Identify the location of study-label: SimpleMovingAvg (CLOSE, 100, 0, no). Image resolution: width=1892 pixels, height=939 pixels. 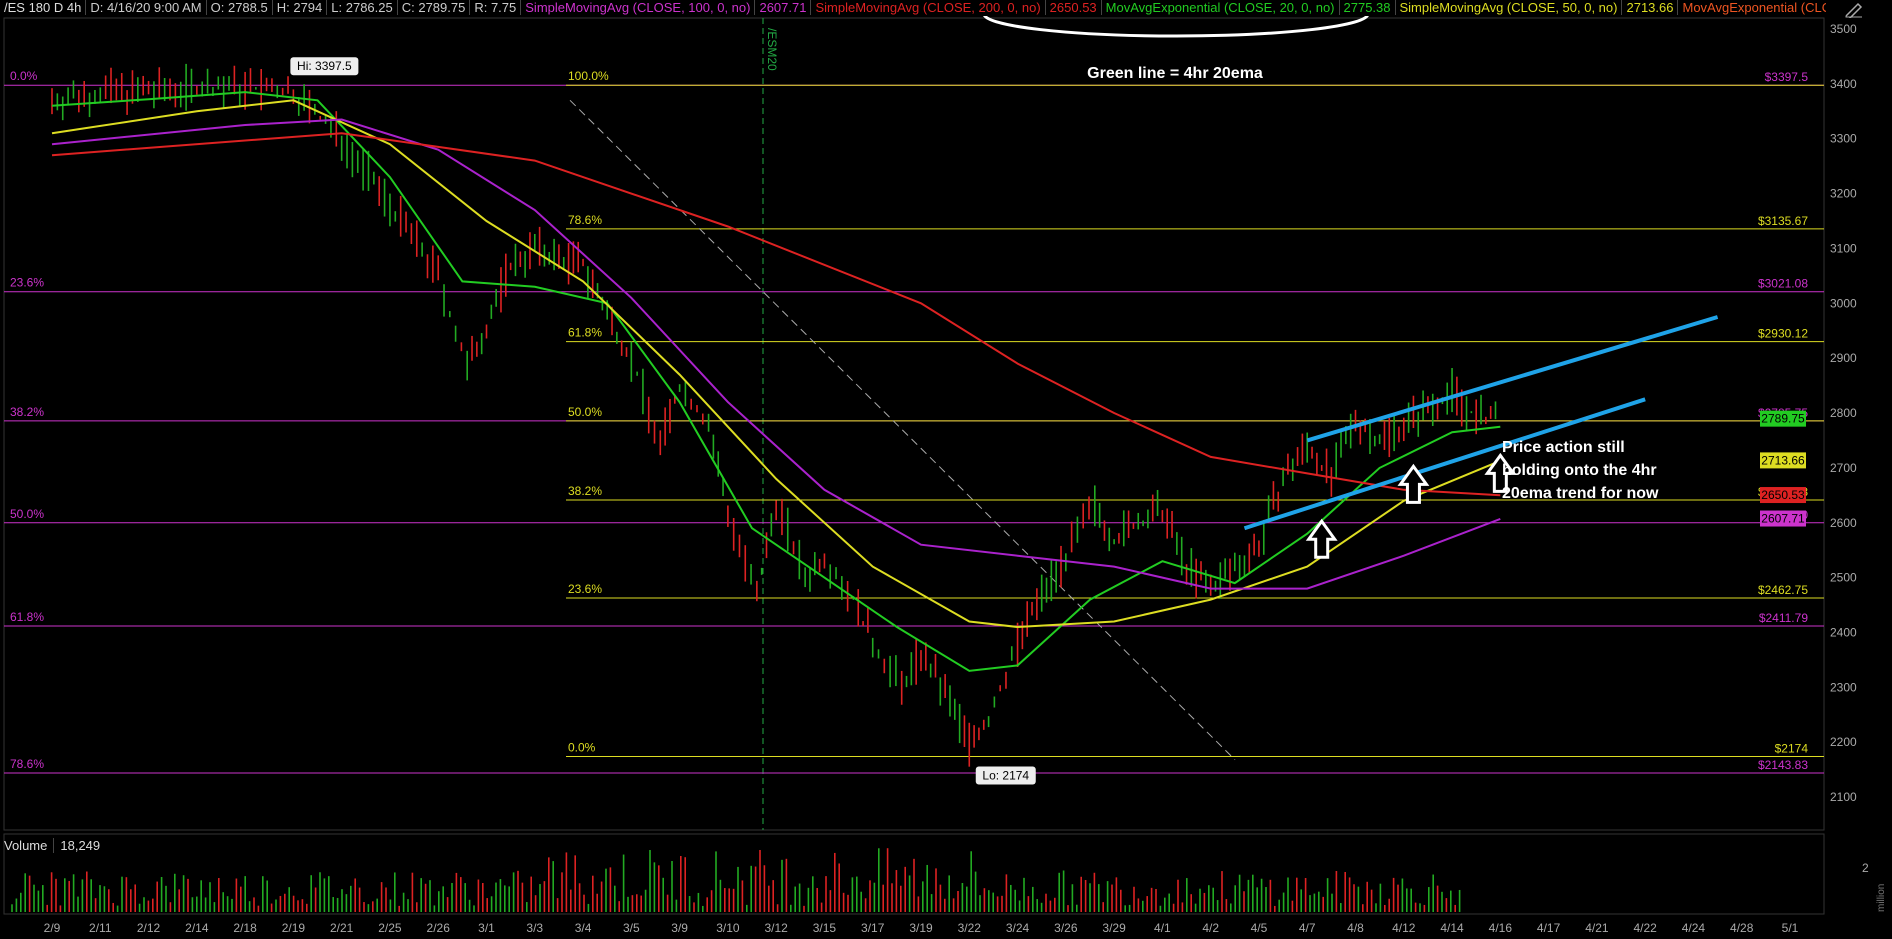
(638, 7).